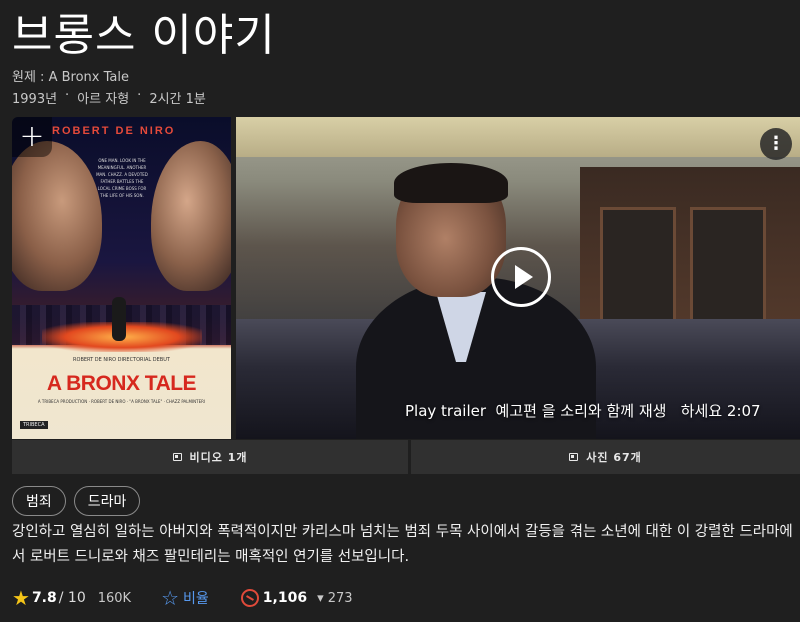  I want to click on play-trailer-button, so click(521, 277).